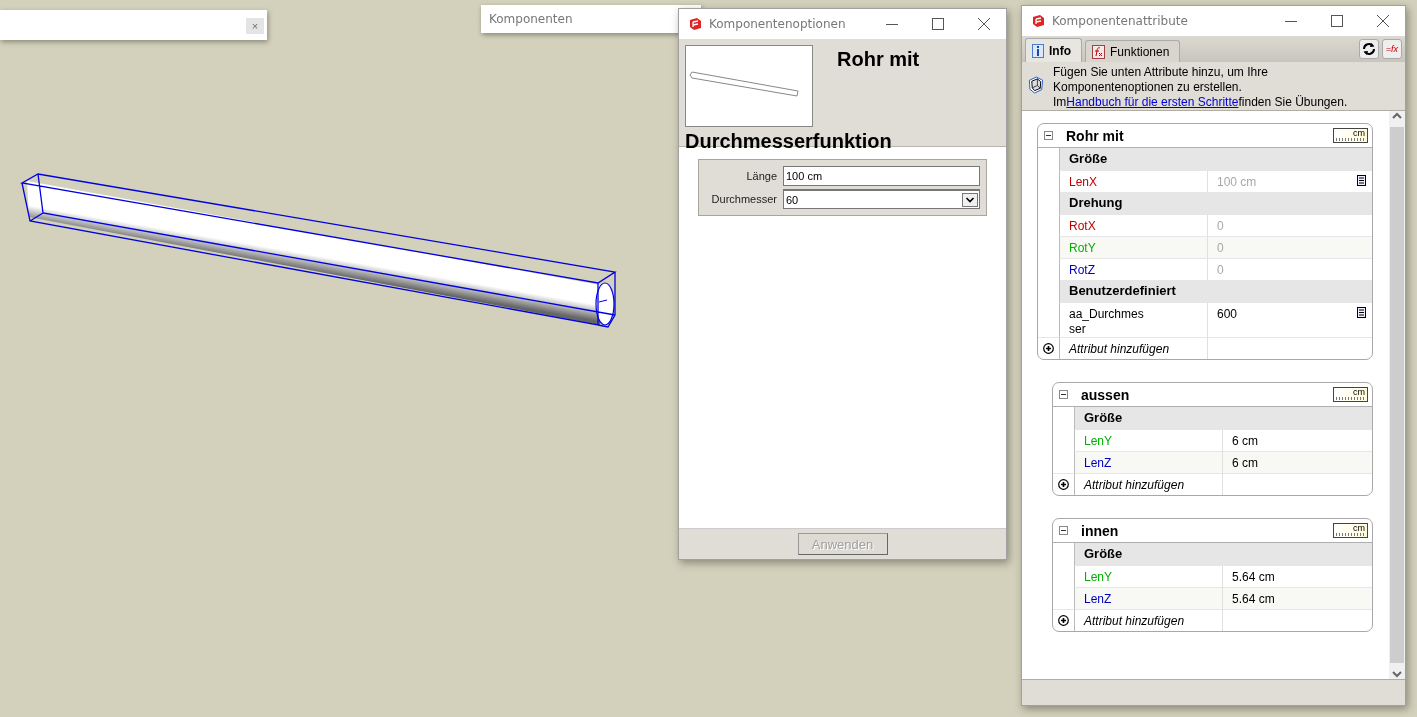  I want to click on formula-icon, so click(1361, 312).